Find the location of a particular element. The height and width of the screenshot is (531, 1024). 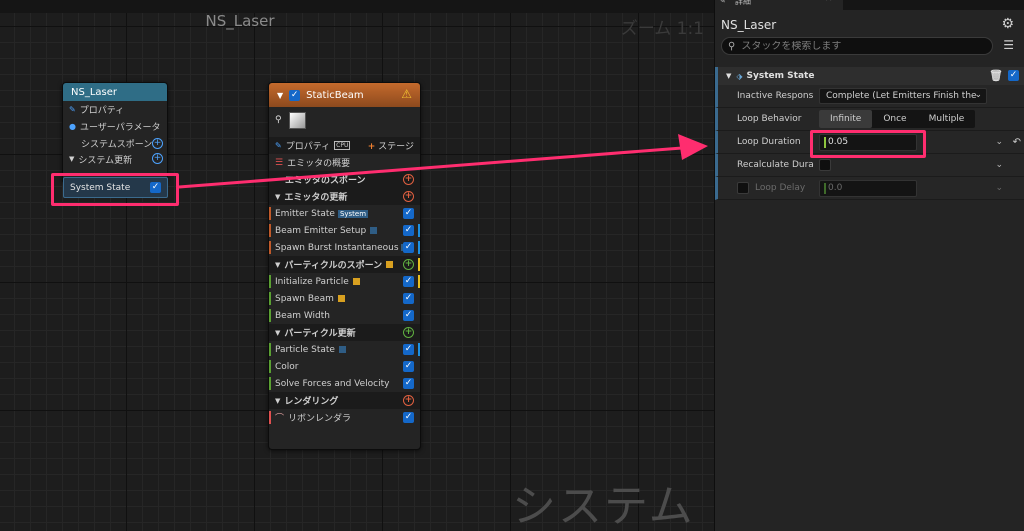

label-loop-duration: Loop Duration is located at coordinates (769, 142).